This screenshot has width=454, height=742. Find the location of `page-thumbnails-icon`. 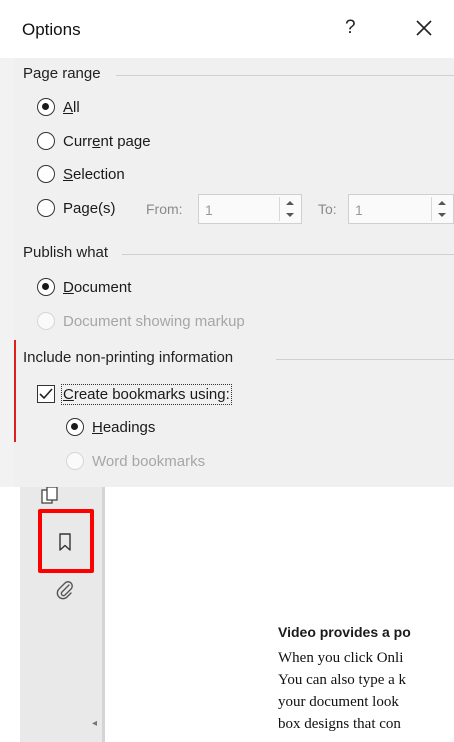

page-thumbnails-icon is located at coordinates (50, 495).